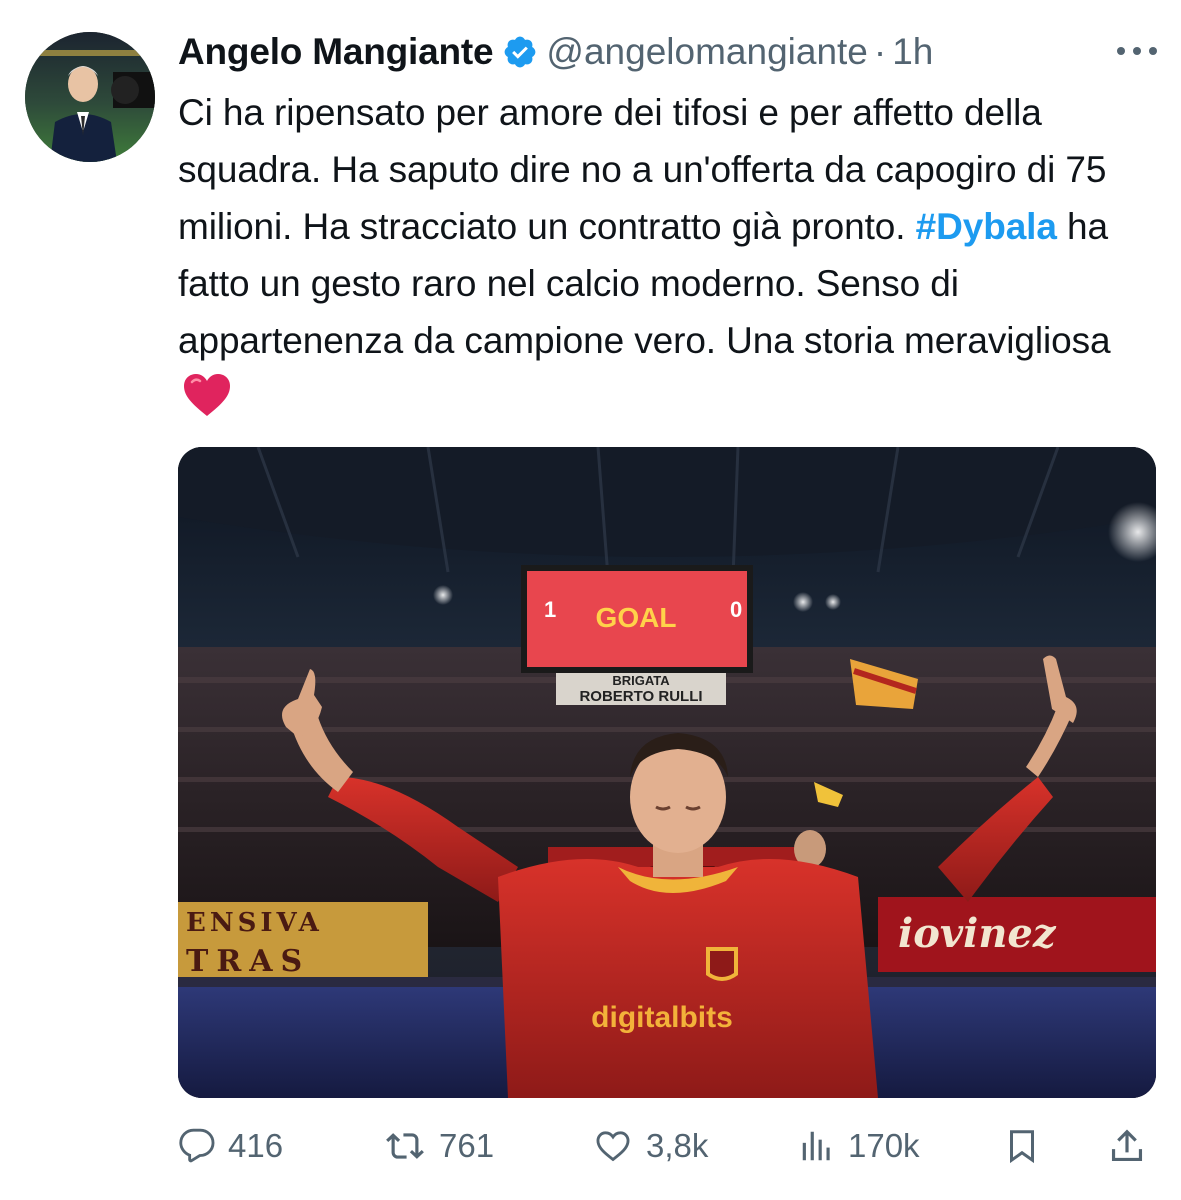 This screenshot has width=1181, height=1200. I want to click on author-handle: @angelomangiante, so click(706, 52).